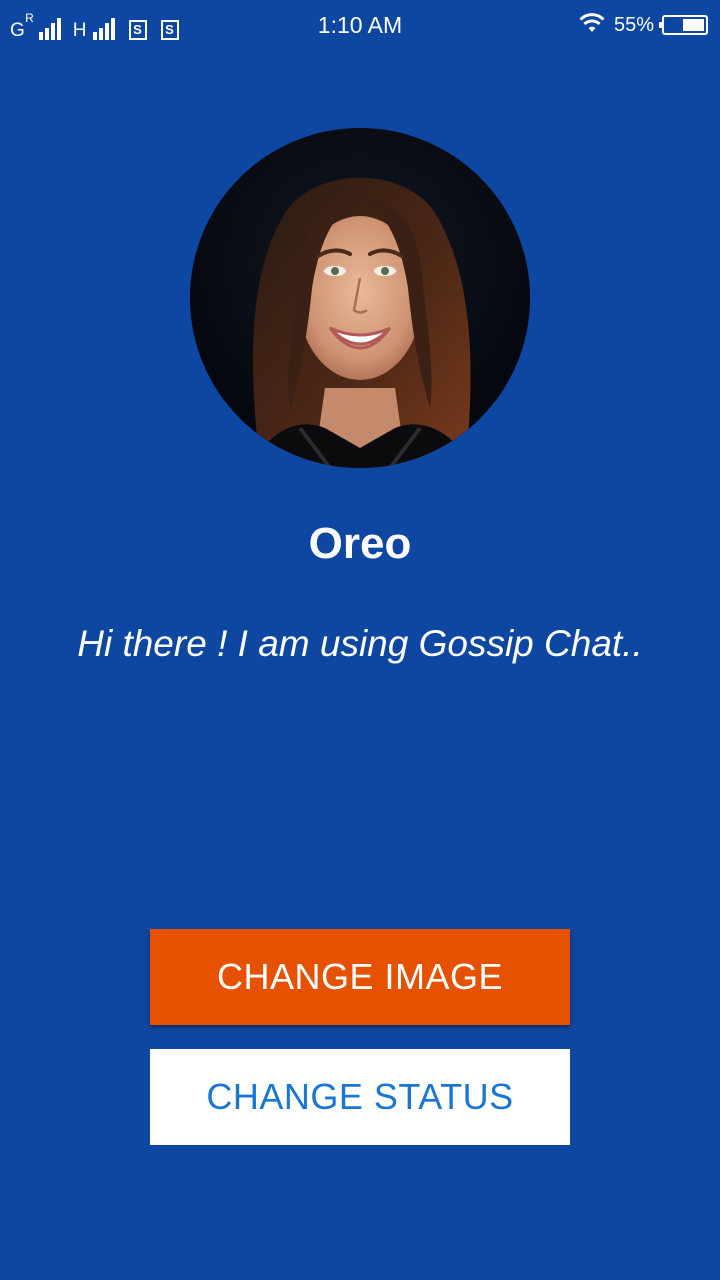 The image size is (720, 1280). What do you see at coordinates (633, 25) in the screenshot?
I see `battery-percent: 55%` at bounding box center [633, 25].